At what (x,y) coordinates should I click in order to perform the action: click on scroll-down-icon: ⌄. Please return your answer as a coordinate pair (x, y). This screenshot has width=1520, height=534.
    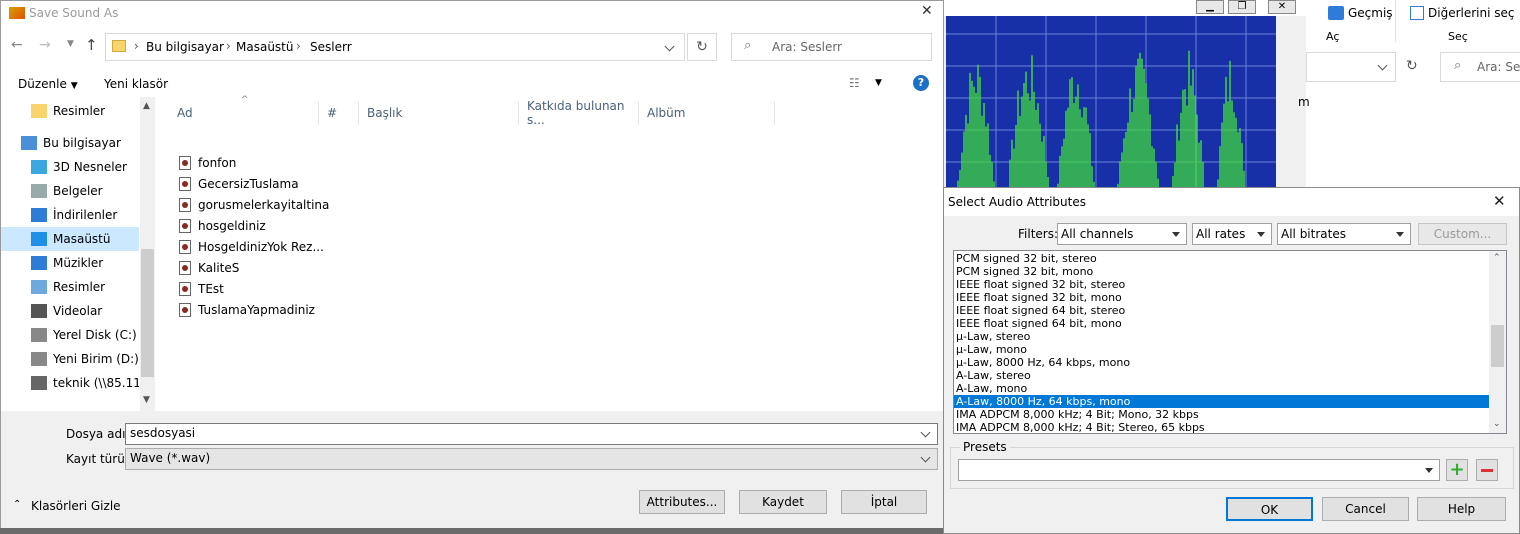
    Looking at the image, I should click on (1497, 424).